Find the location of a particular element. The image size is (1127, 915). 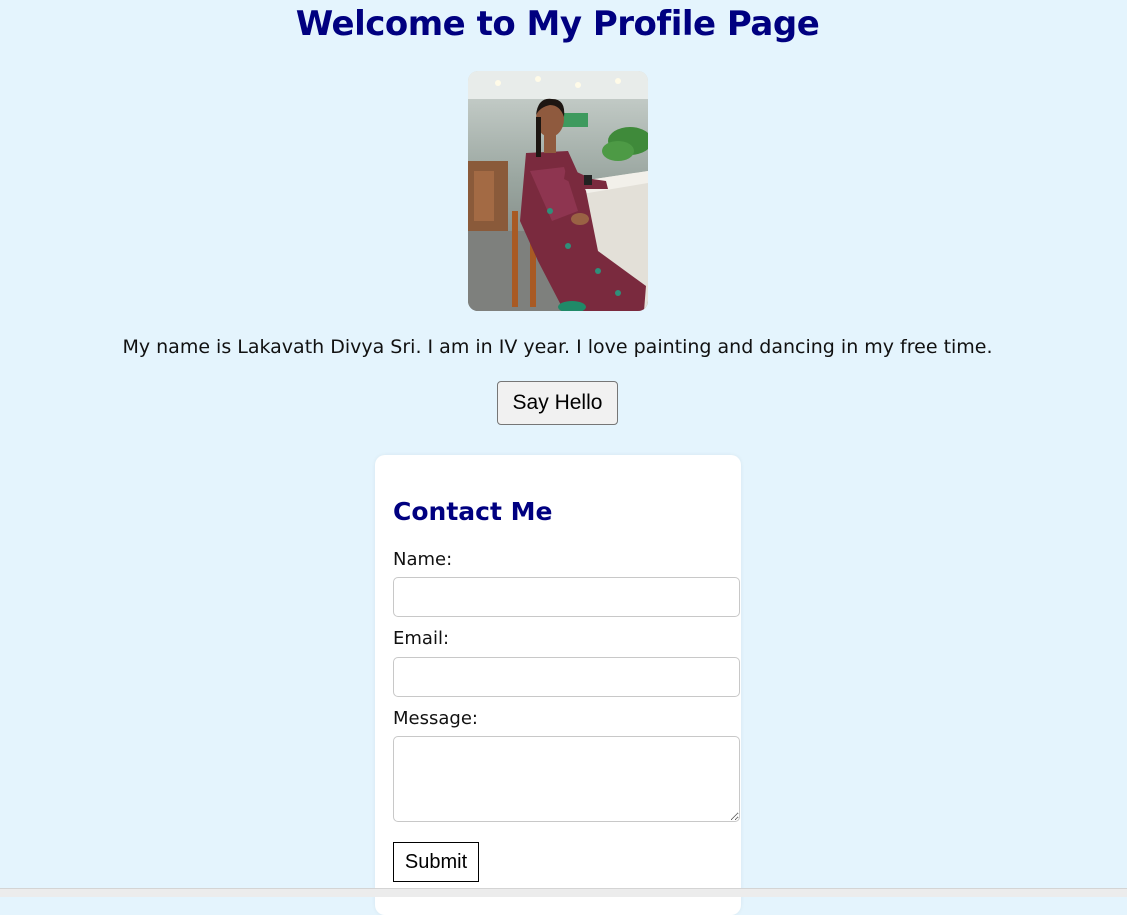

profile-photo-image is located at coordinates (558, 191).